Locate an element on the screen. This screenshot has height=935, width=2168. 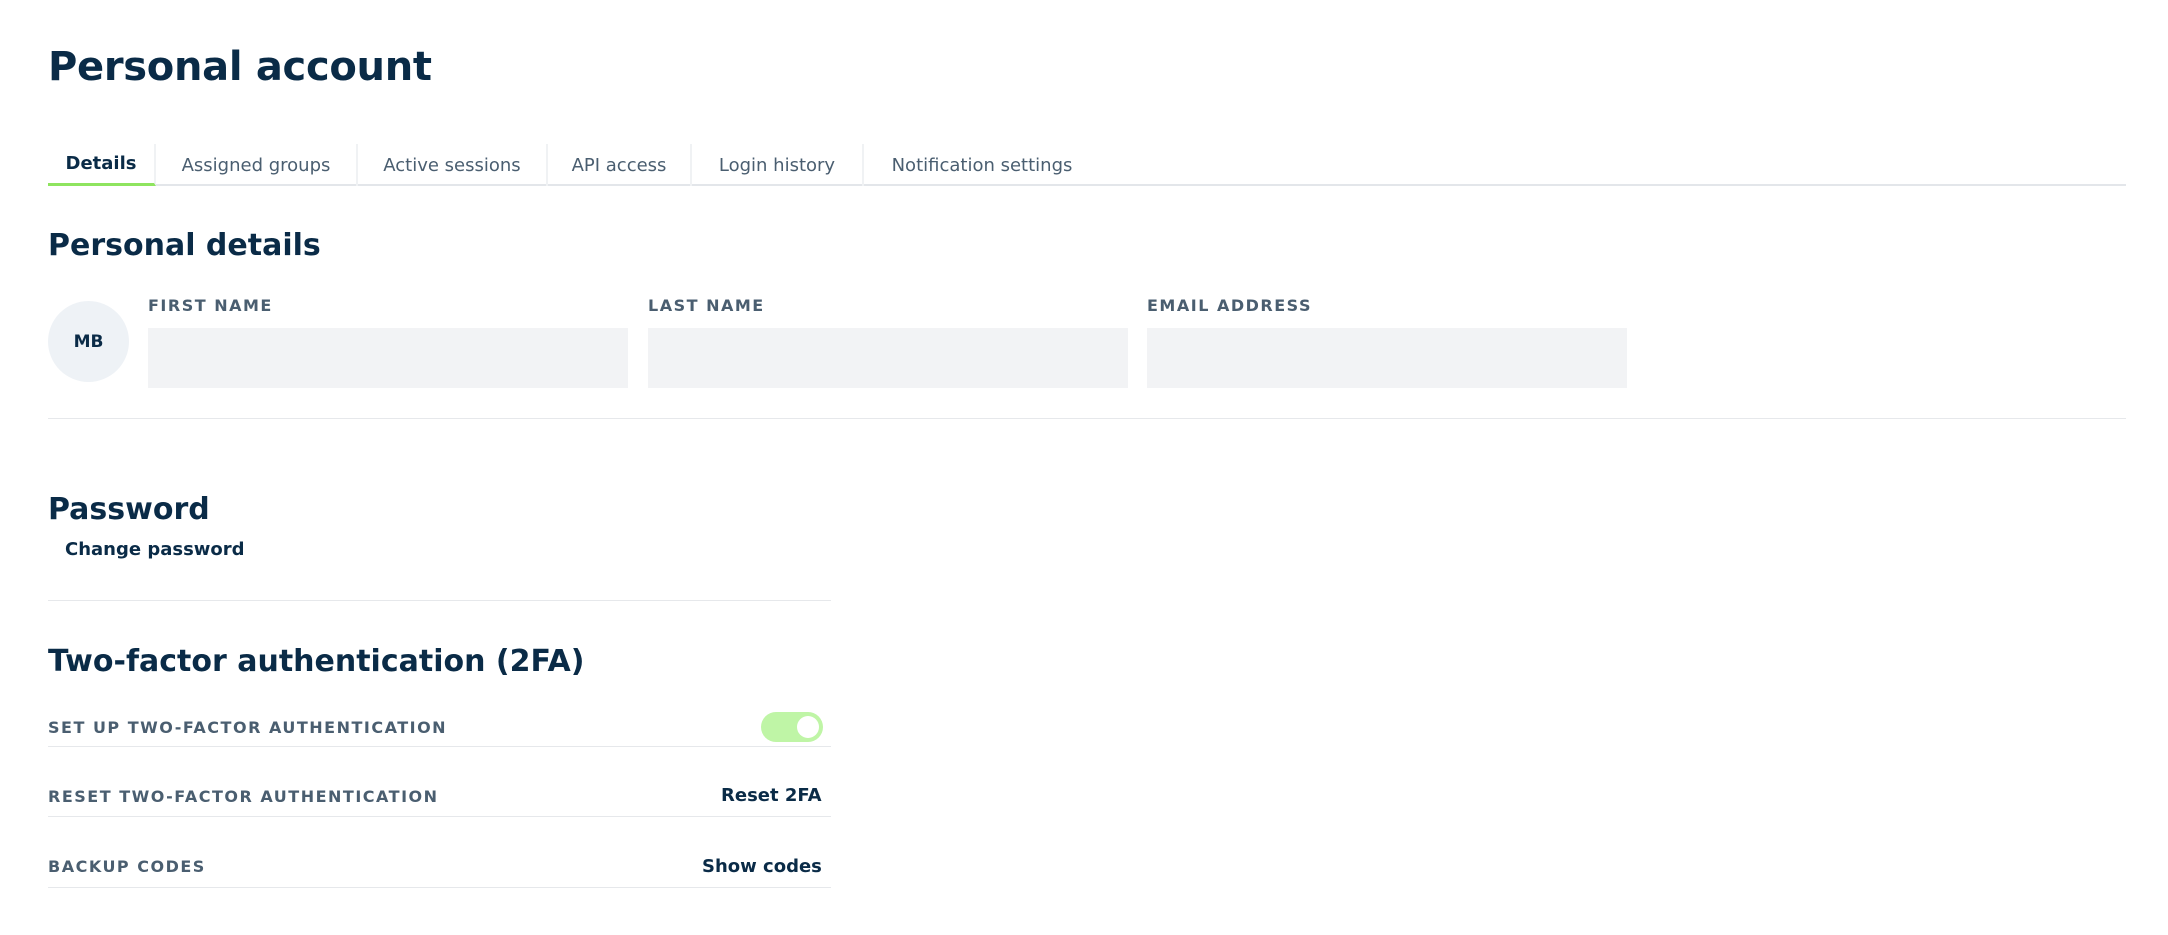
avatar-initials: MB is located at coordinates (88, 341).